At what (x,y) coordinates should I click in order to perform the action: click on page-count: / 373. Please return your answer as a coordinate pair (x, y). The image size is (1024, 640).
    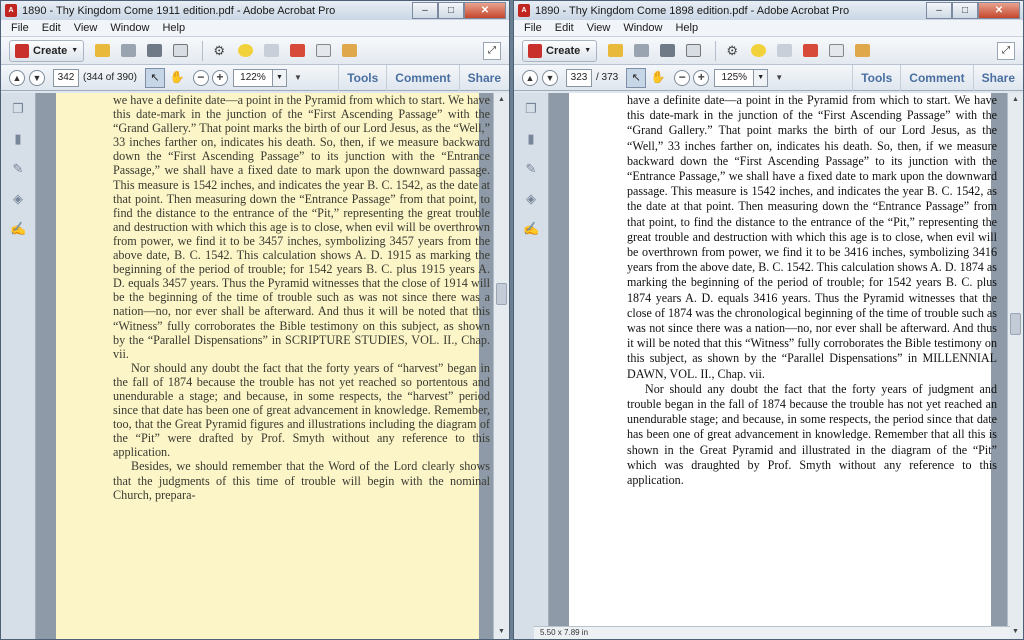
    Looking at the image, I should click on (607, 77).